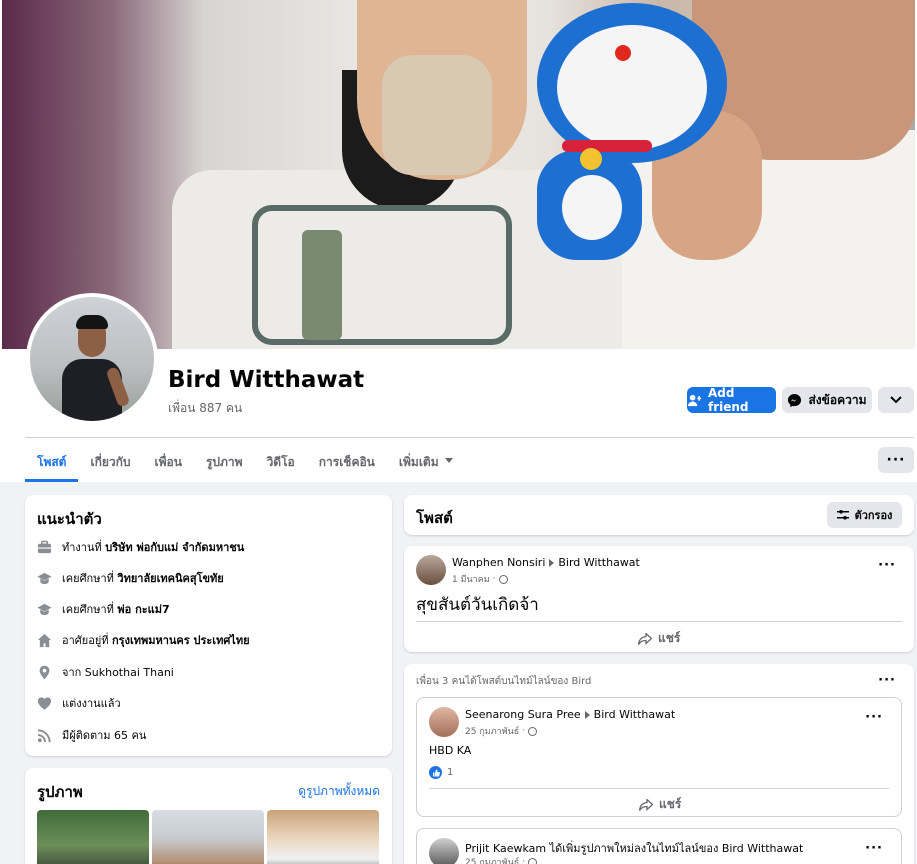 This screenshot has width=917, height=864. Describe the element at coordinates (450, 750) in the screenshot. I see `post-text: HBD KA` at that location.